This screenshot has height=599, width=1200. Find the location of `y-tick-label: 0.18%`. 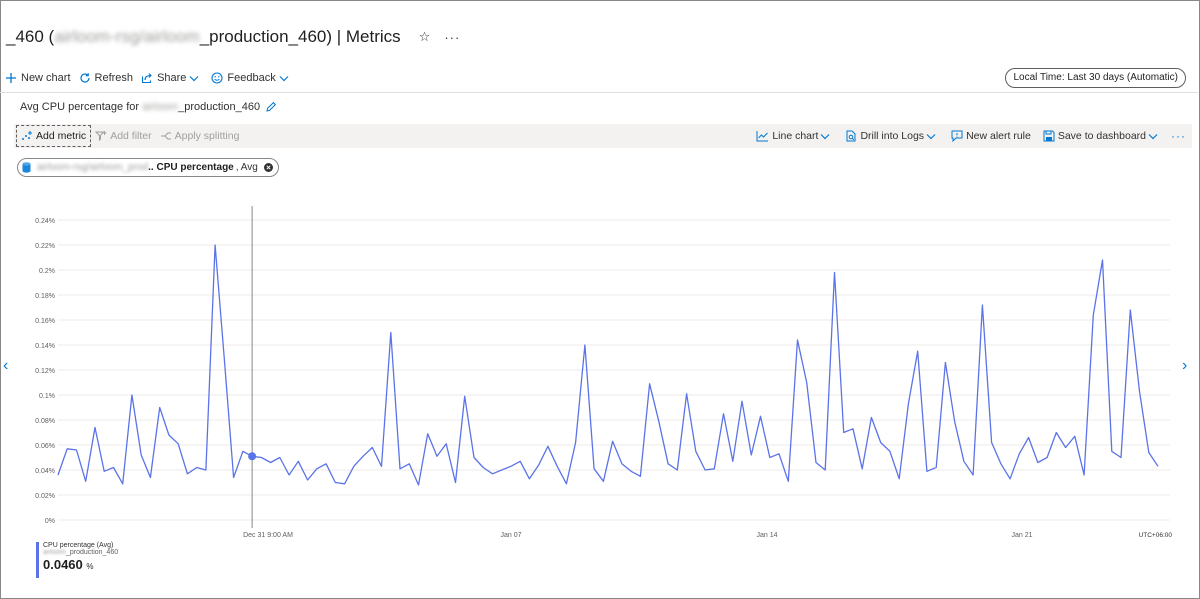

y-tick-label: 0.18% is located at coordinates (45, 296).